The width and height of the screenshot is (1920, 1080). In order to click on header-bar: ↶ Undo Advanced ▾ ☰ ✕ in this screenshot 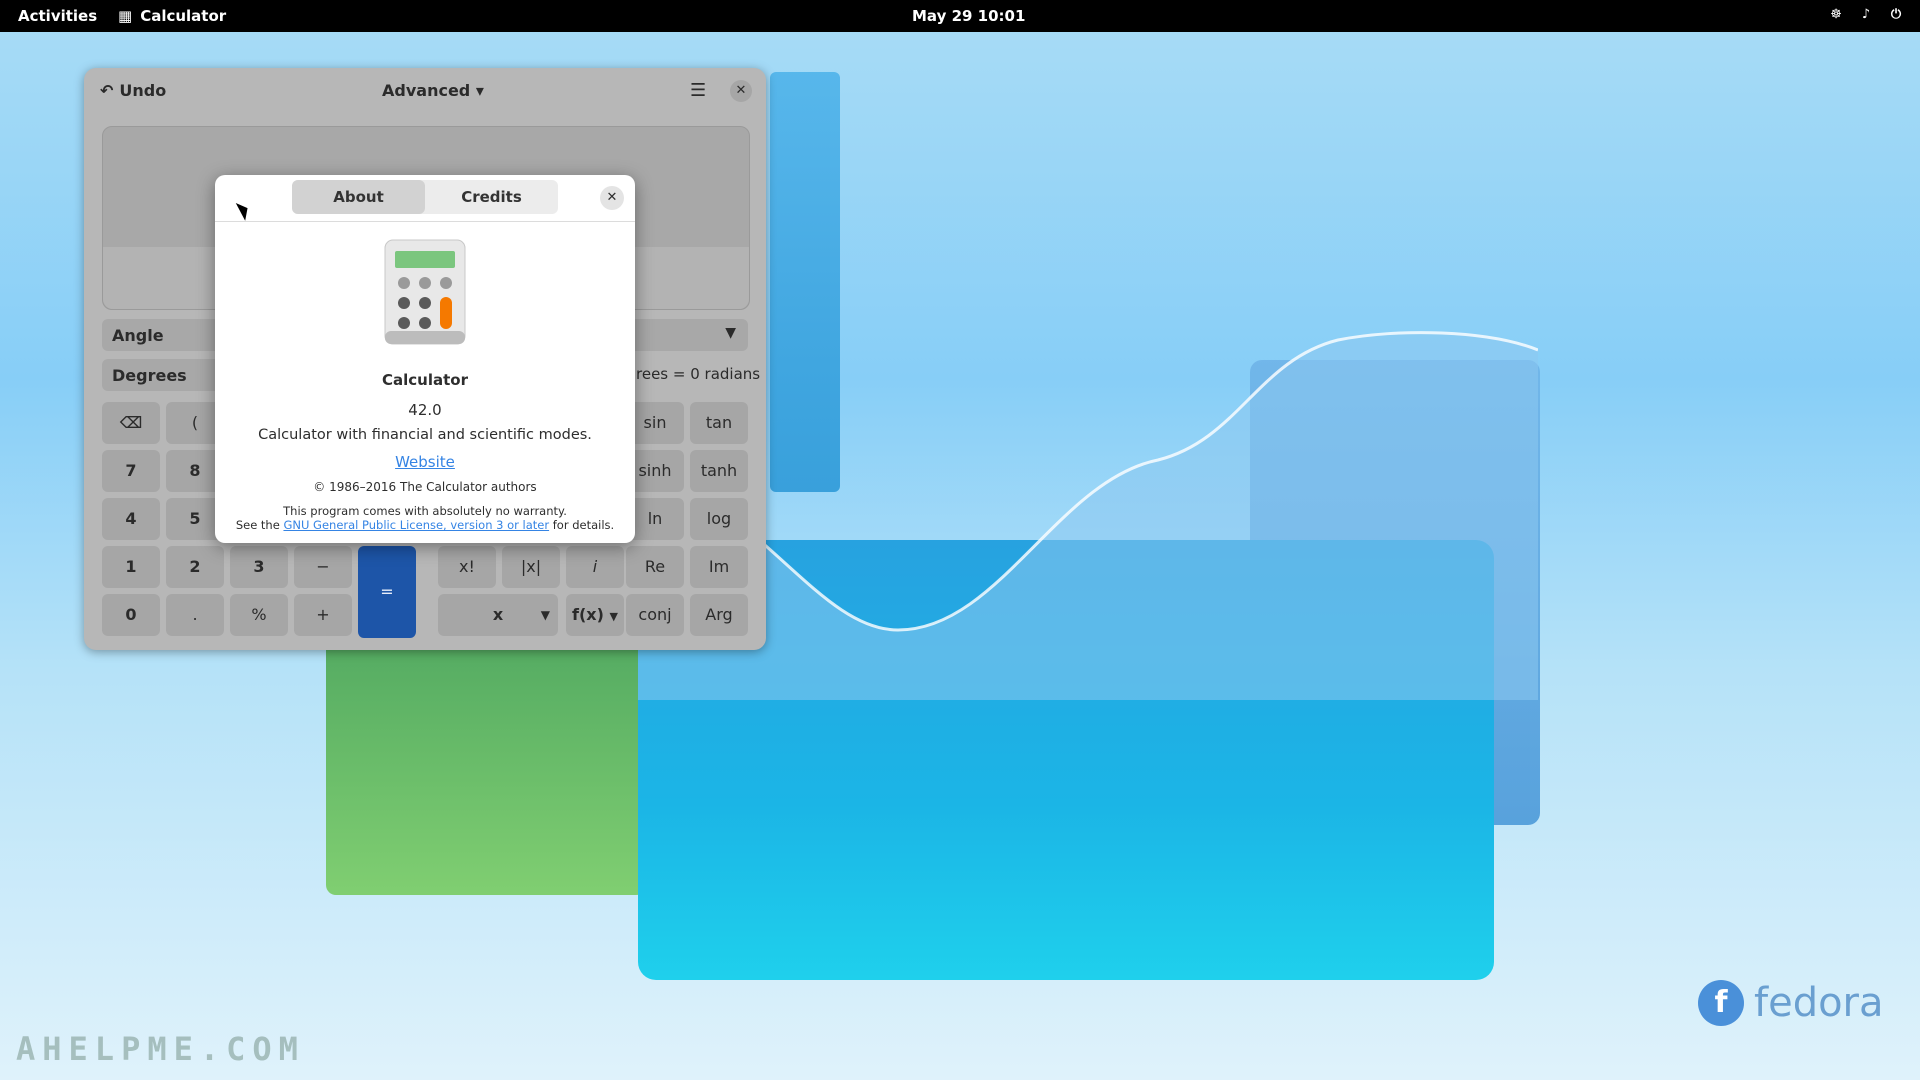, I will do `click(425, 91)`.